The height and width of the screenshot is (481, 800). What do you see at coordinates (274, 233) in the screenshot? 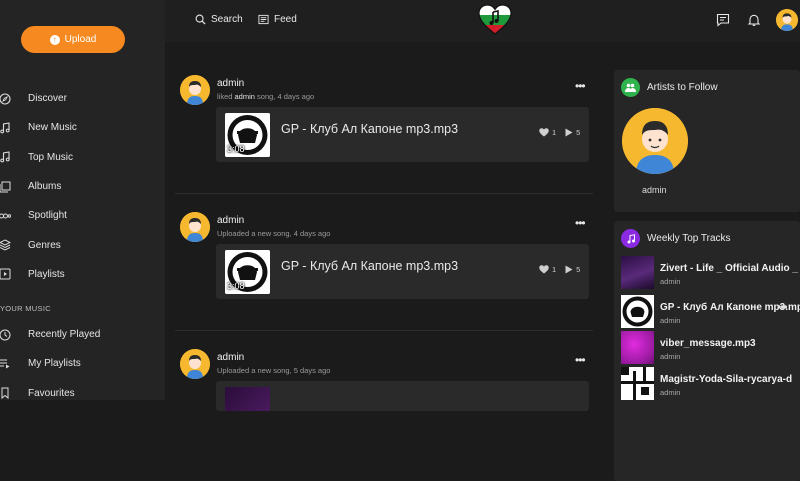
I see `post-meta: Uploaded a new song, 4 days ago` at bounding box center [274, 233].